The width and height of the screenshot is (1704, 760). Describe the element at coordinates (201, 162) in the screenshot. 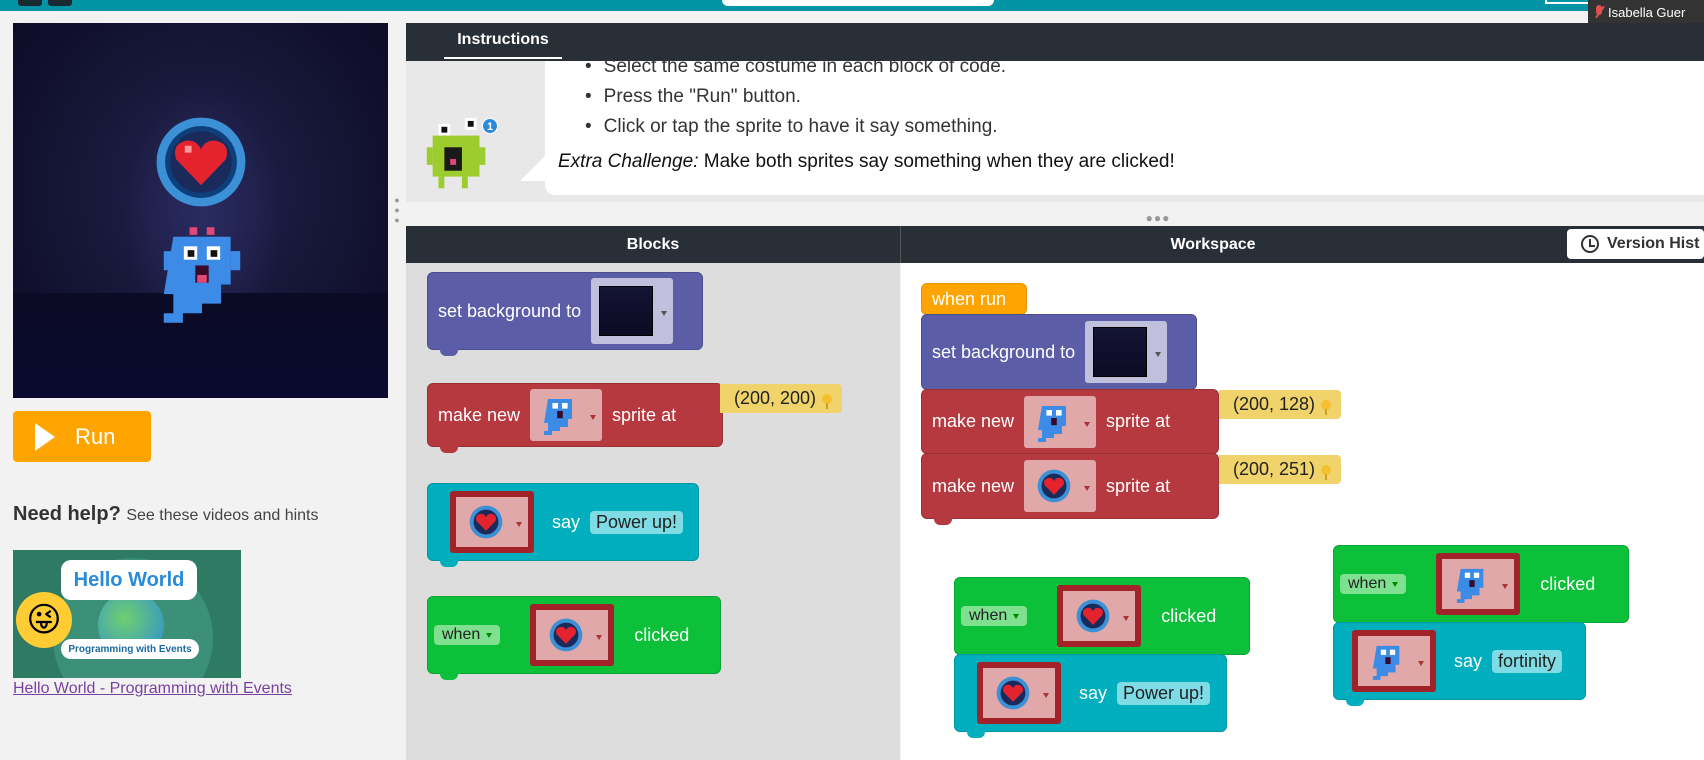

I see `heart-sprite` at that location.